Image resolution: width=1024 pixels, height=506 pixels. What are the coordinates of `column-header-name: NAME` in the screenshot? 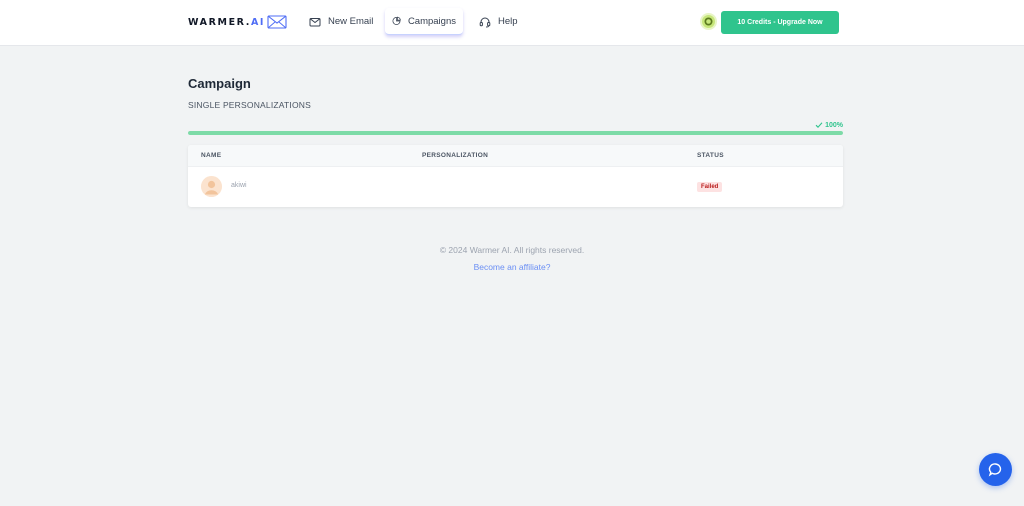 It's located at (211, 155).